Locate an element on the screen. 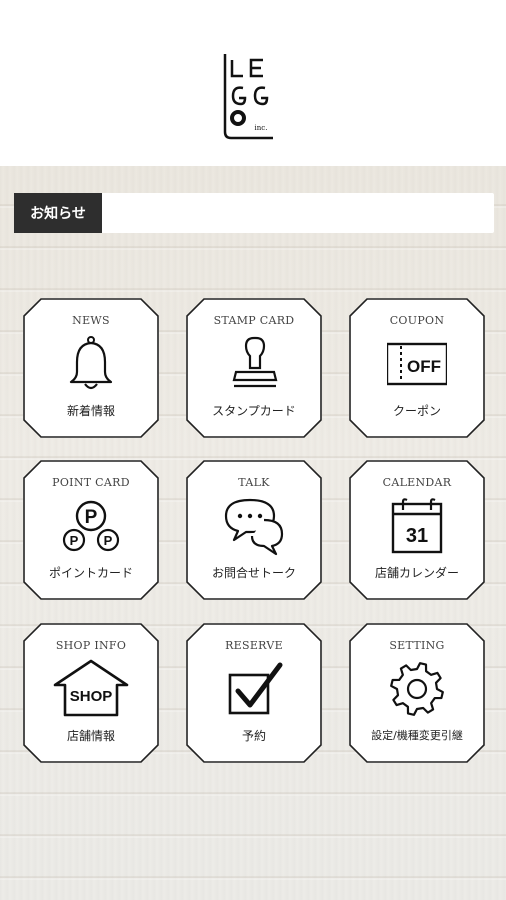 The image size is (506, 900). menu-tile-reserve: RESERVE 予約 is located at coordinates (254, 693).